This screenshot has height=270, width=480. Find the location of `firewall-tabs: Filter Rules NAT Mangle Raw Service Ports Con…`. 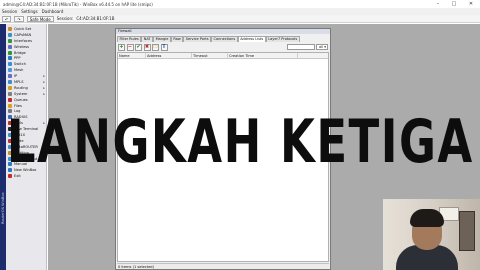

firewall-tabs: Filter Rules NAT Mangle Raw Service Ports Con… is located at coordinates (208, 39).